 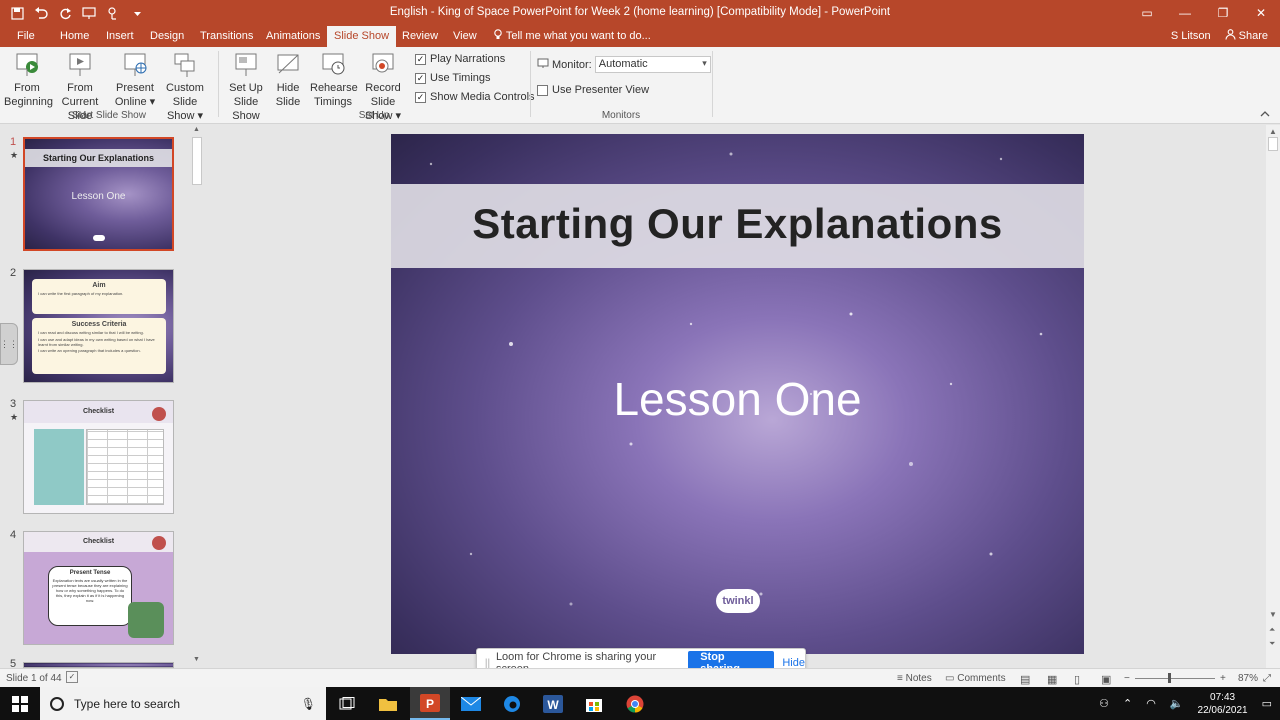 What do you see at coordinates (17, 13) in the screenshot?
I see `save-icon` at bounding box center [17, 13].